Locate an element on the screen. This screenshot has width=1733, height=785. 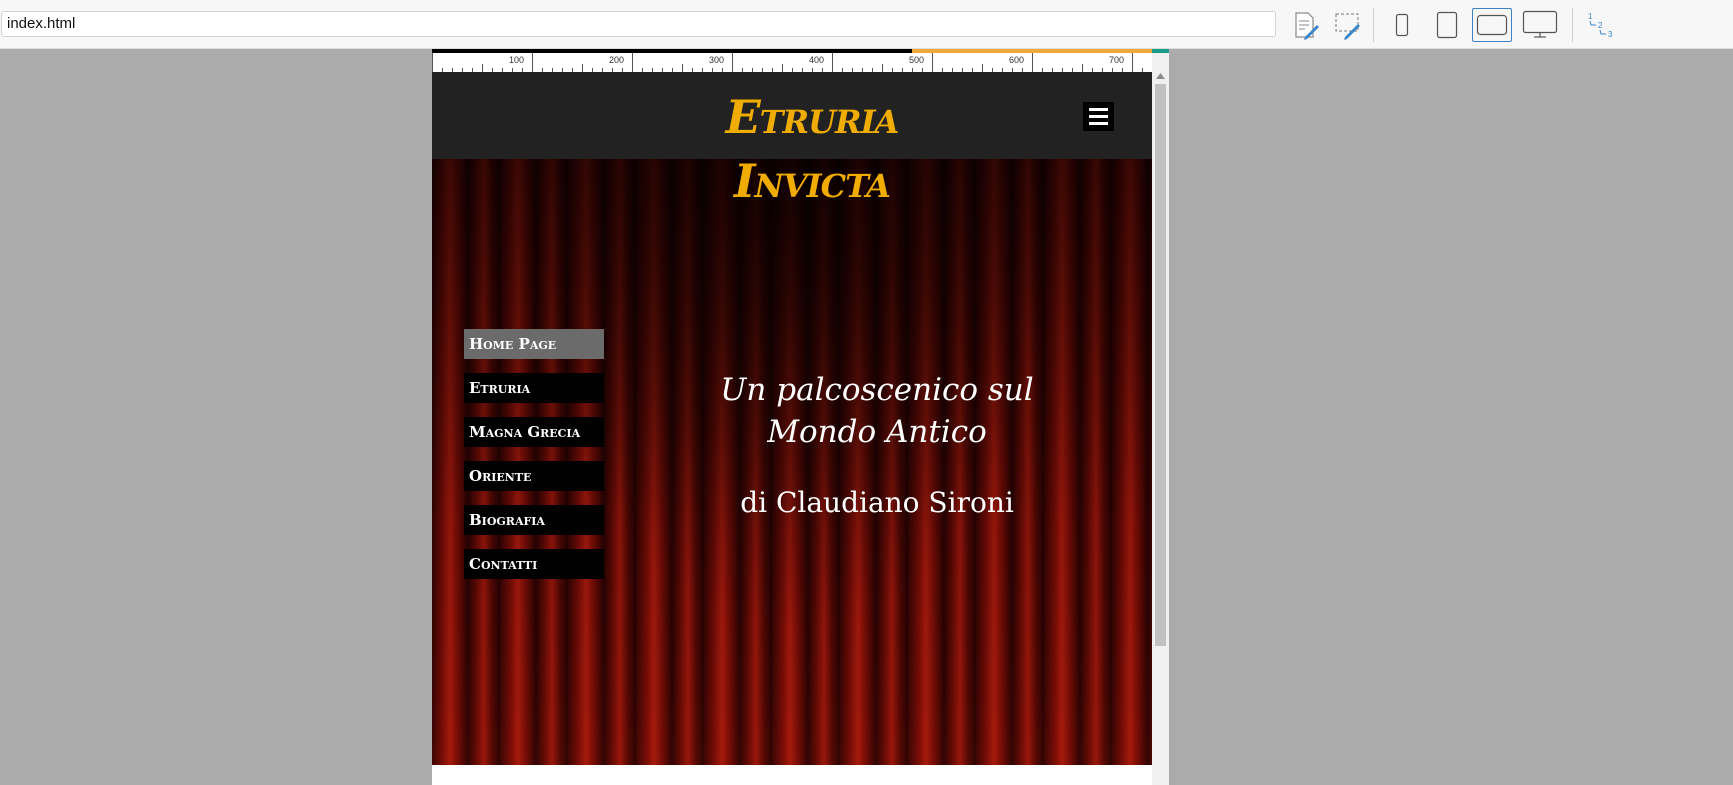
ruler-label: 300 is located at coordinates (717, 60).